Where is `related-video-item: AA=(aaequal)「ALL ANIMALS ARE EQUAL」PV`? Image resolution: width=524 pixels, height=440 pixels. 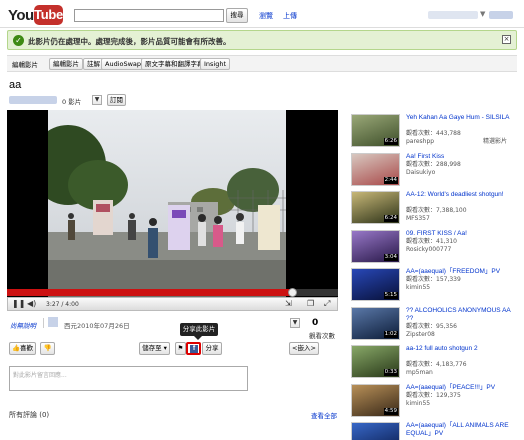 related-video-item: AA=(aaequal)「ALL ANIMALS ARE EQUAL」PV is located at coordinates (433, 431).